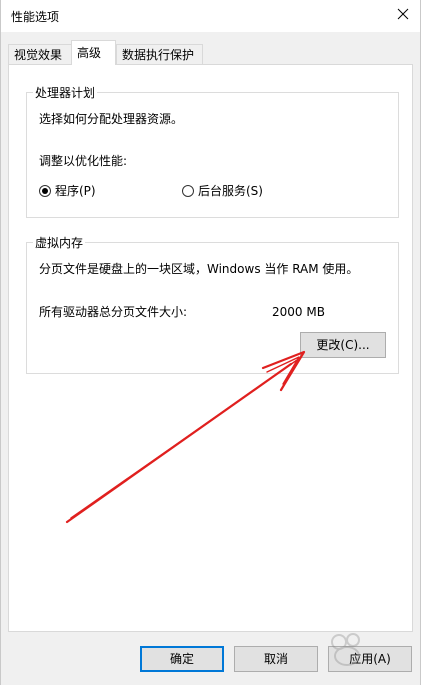 The height and width of the screenshot is (685, 421). I want to click on close-icon, so click(403, 15).